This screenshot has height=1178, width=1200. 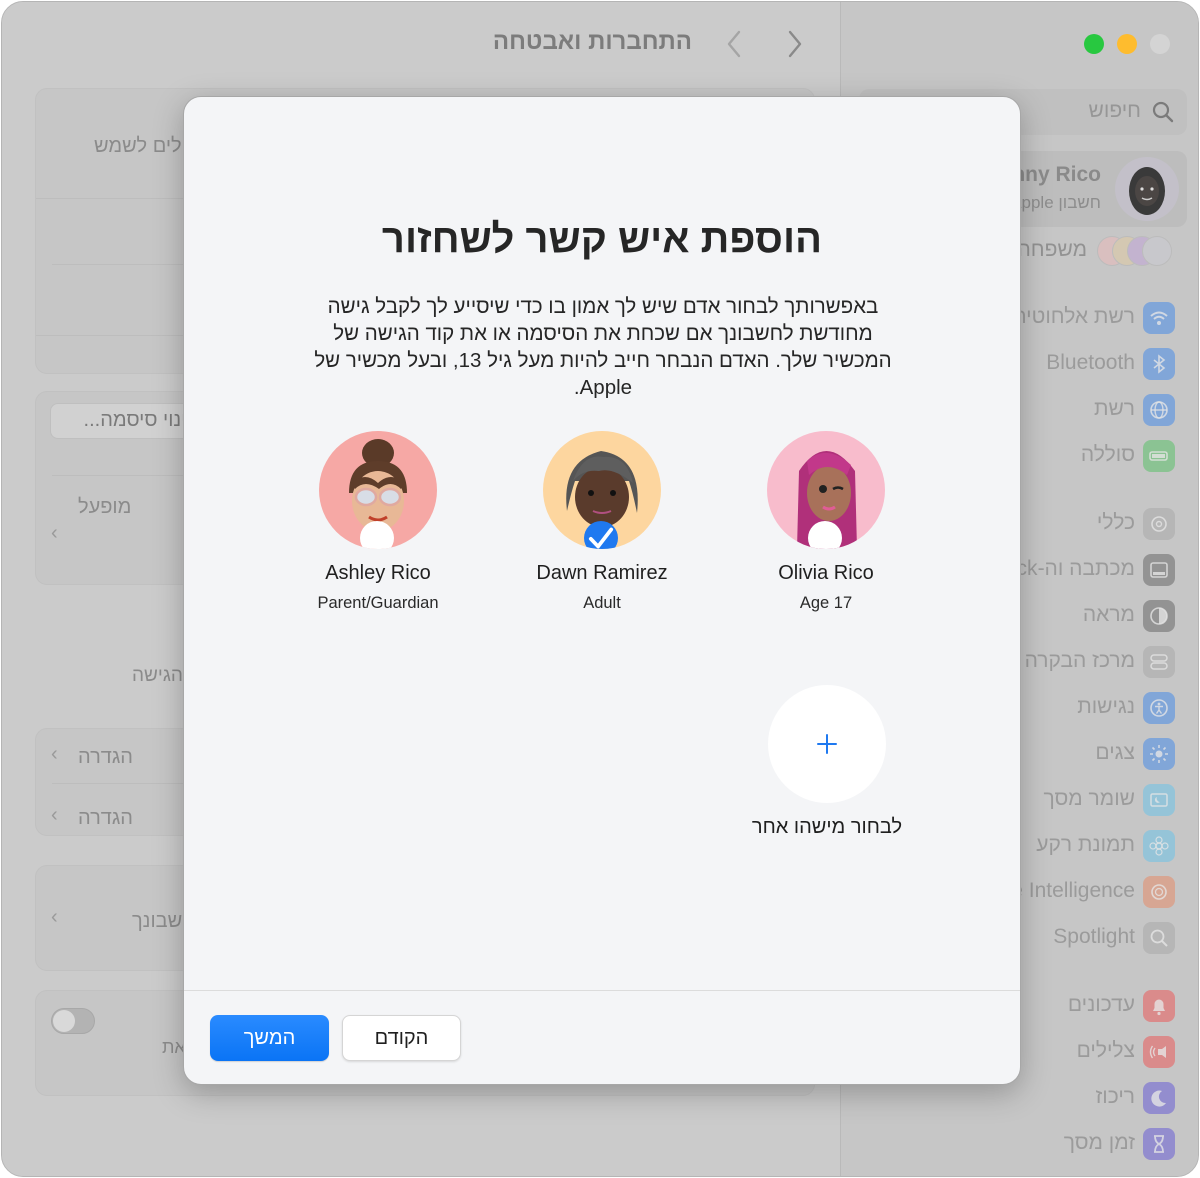 I want to click on person-role: Age 17, so click(x=826, y=603).